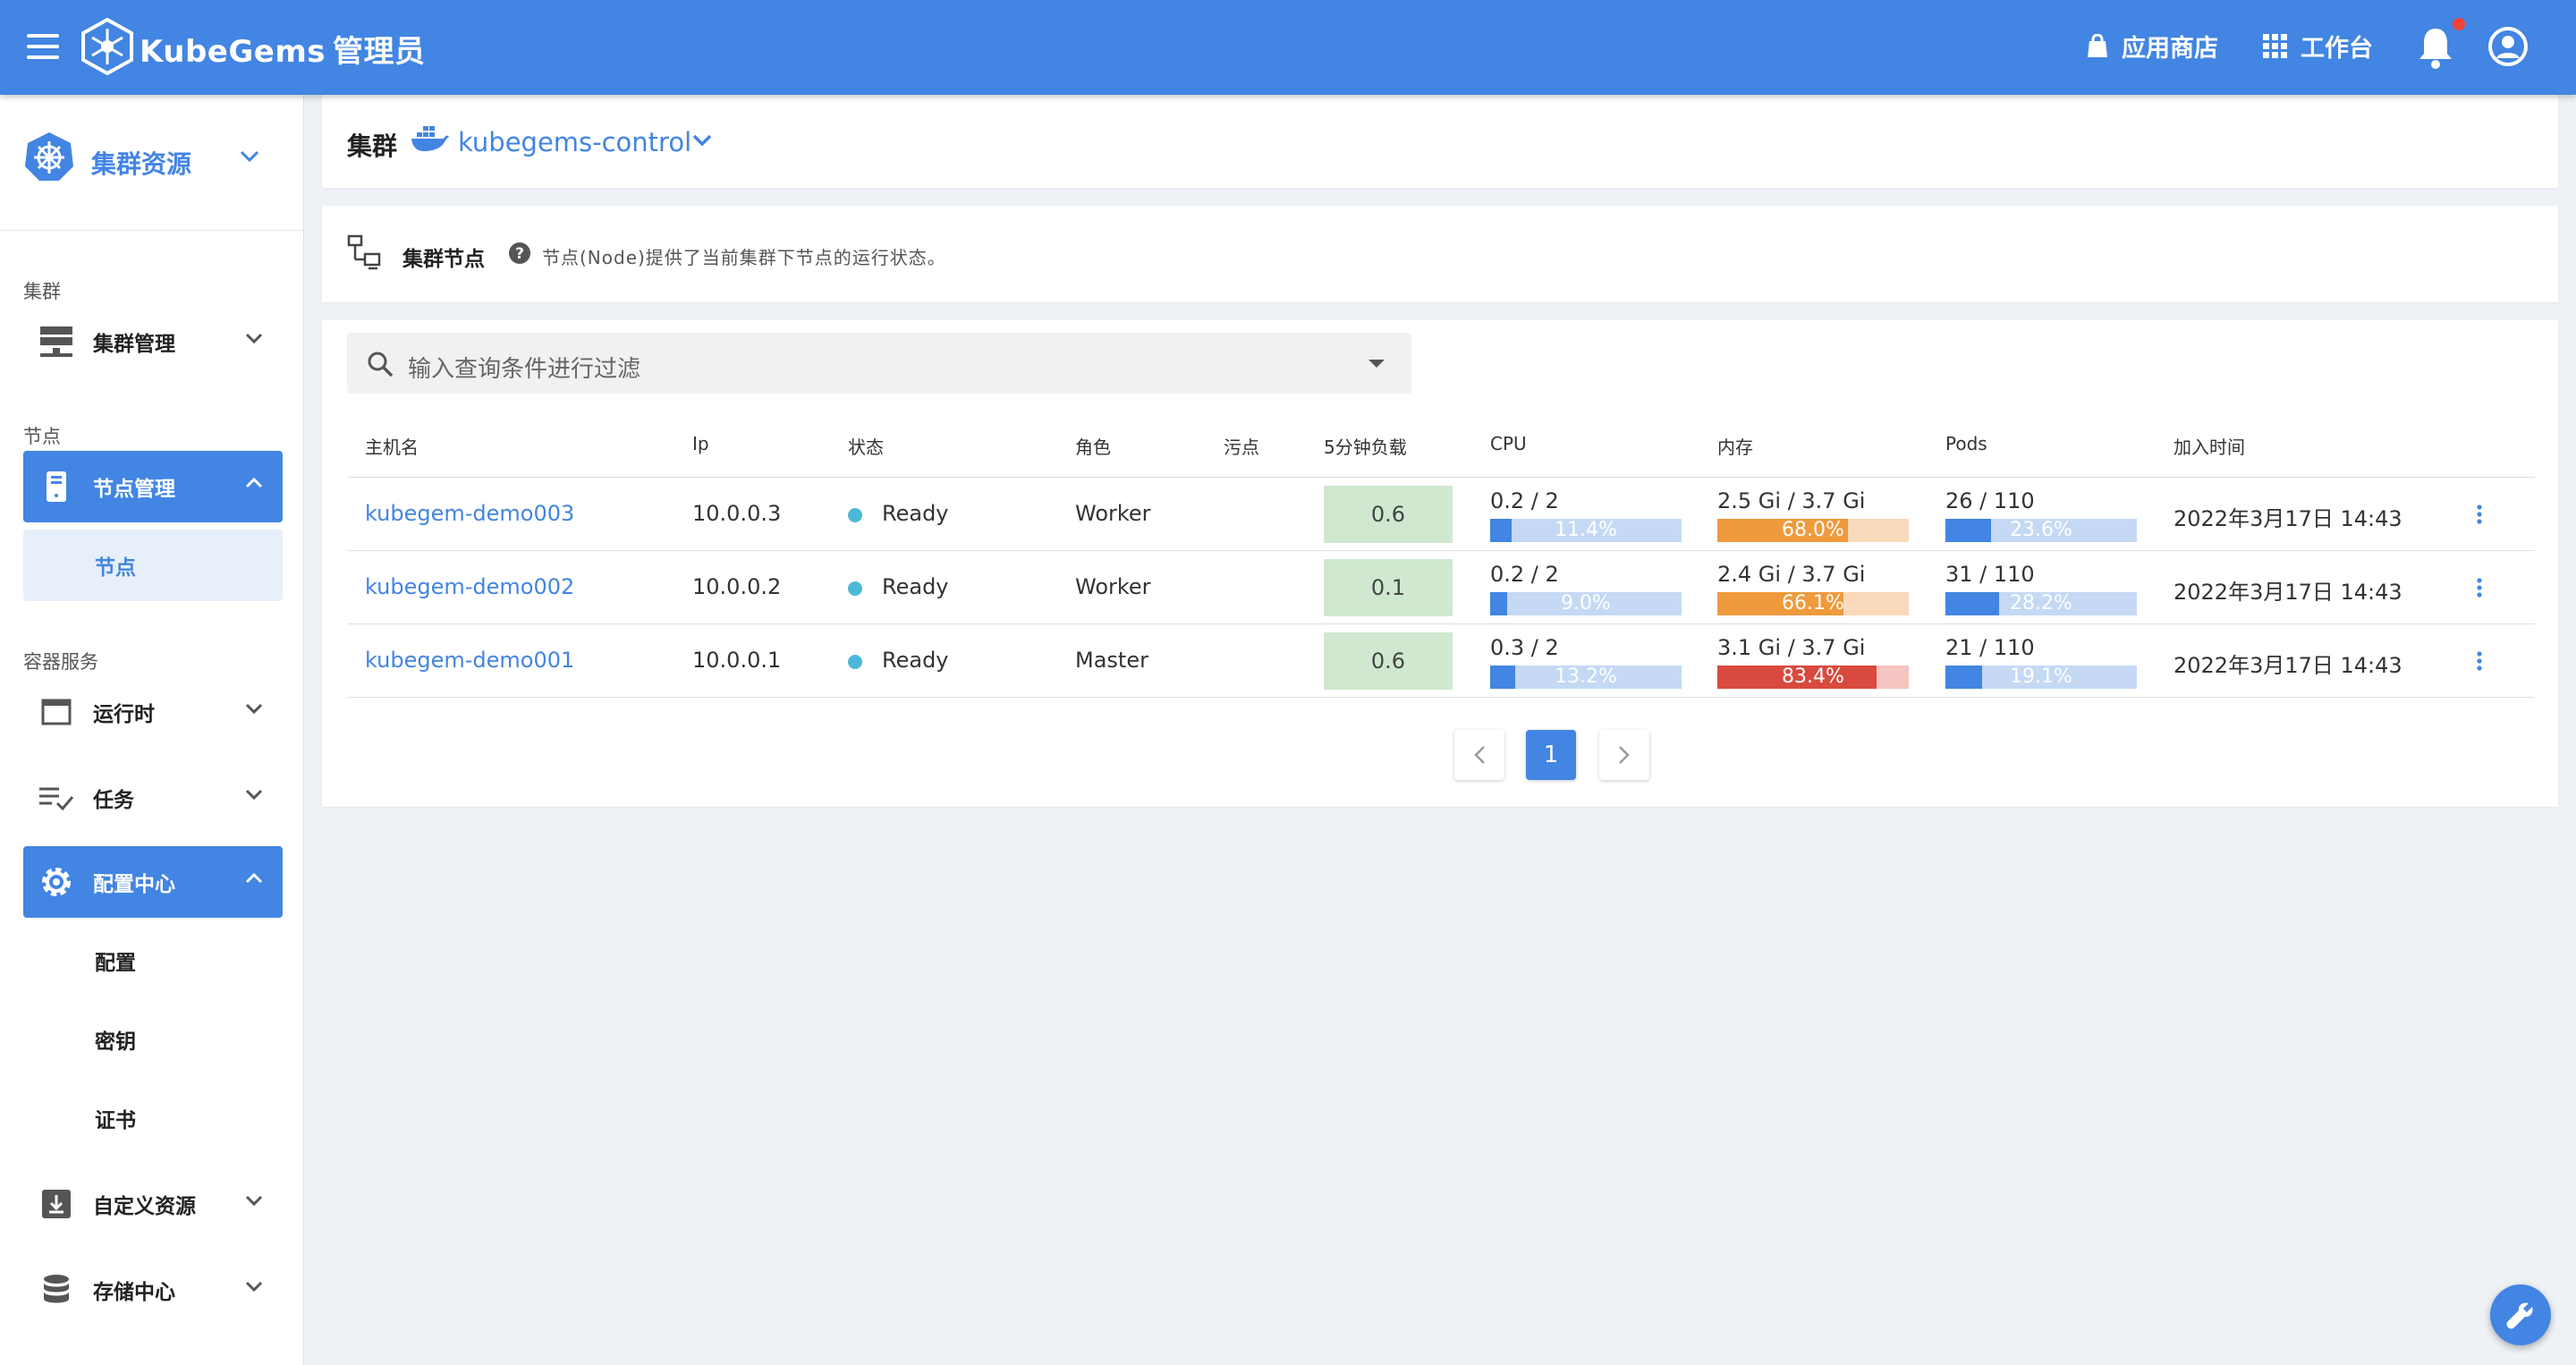  Describe the element at coordinates (2435, 47) in the screenshot. I see `bell-icon` at that location.